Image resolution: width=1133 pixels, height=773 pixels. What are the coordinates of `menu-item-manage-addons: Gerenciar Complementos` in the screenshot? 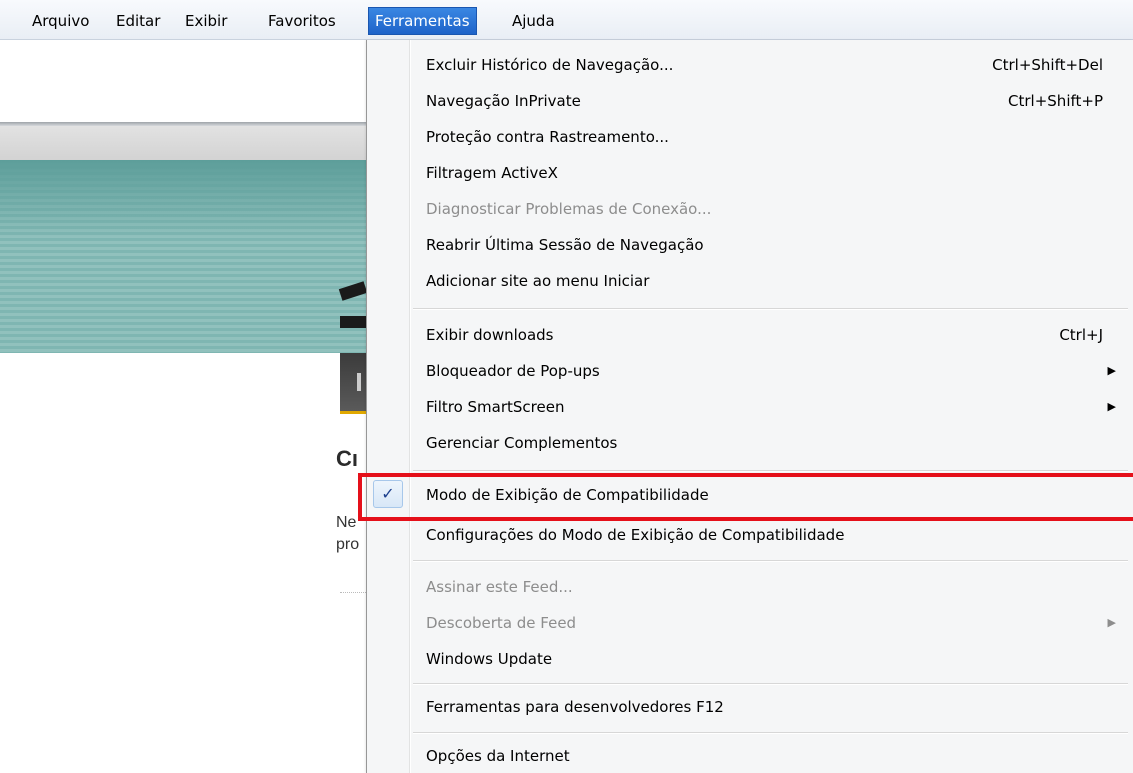 It's located at (749, 443).